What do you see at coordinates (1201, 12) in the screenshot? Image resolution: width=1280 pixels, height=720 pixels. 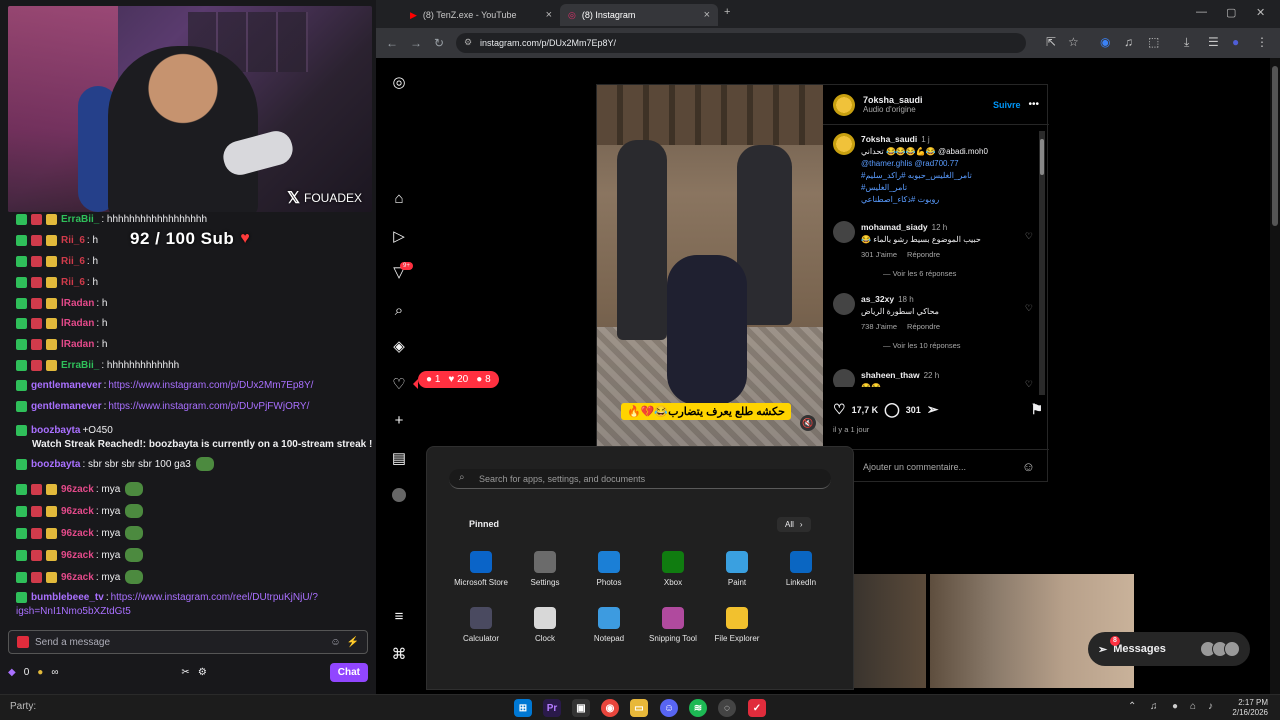 I see `minimize-icon: —` at bounding box center [1201, 12].